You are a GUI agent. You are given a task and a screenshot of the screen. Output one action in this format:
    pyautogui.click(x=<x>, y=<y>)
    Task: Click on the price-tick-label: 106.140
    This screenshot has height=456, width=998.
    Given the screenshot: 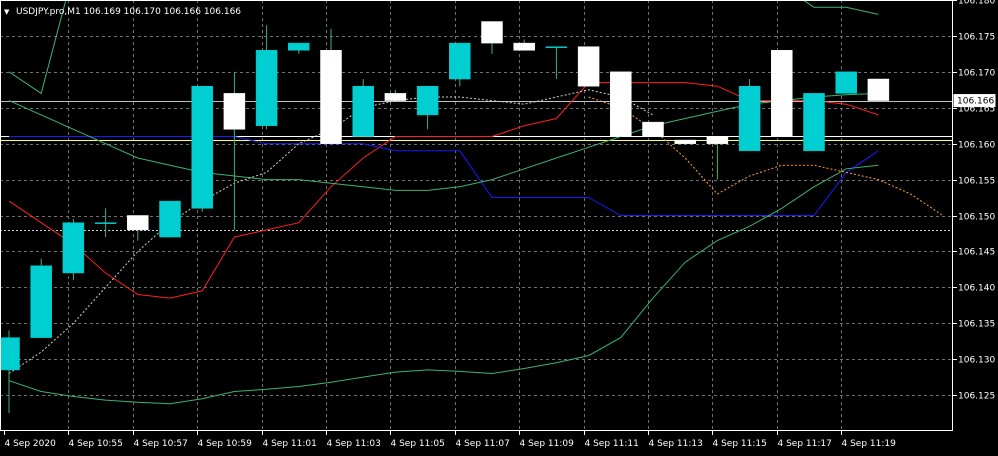 What is the action you would take?
    pyautogui.click(x=976, y=289)
    